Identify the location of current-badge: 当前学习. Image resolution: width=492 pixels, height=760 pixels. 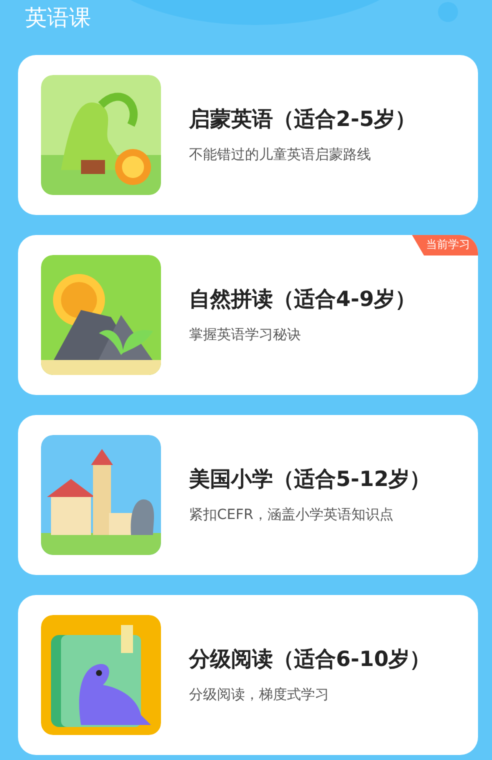
(445, 245).